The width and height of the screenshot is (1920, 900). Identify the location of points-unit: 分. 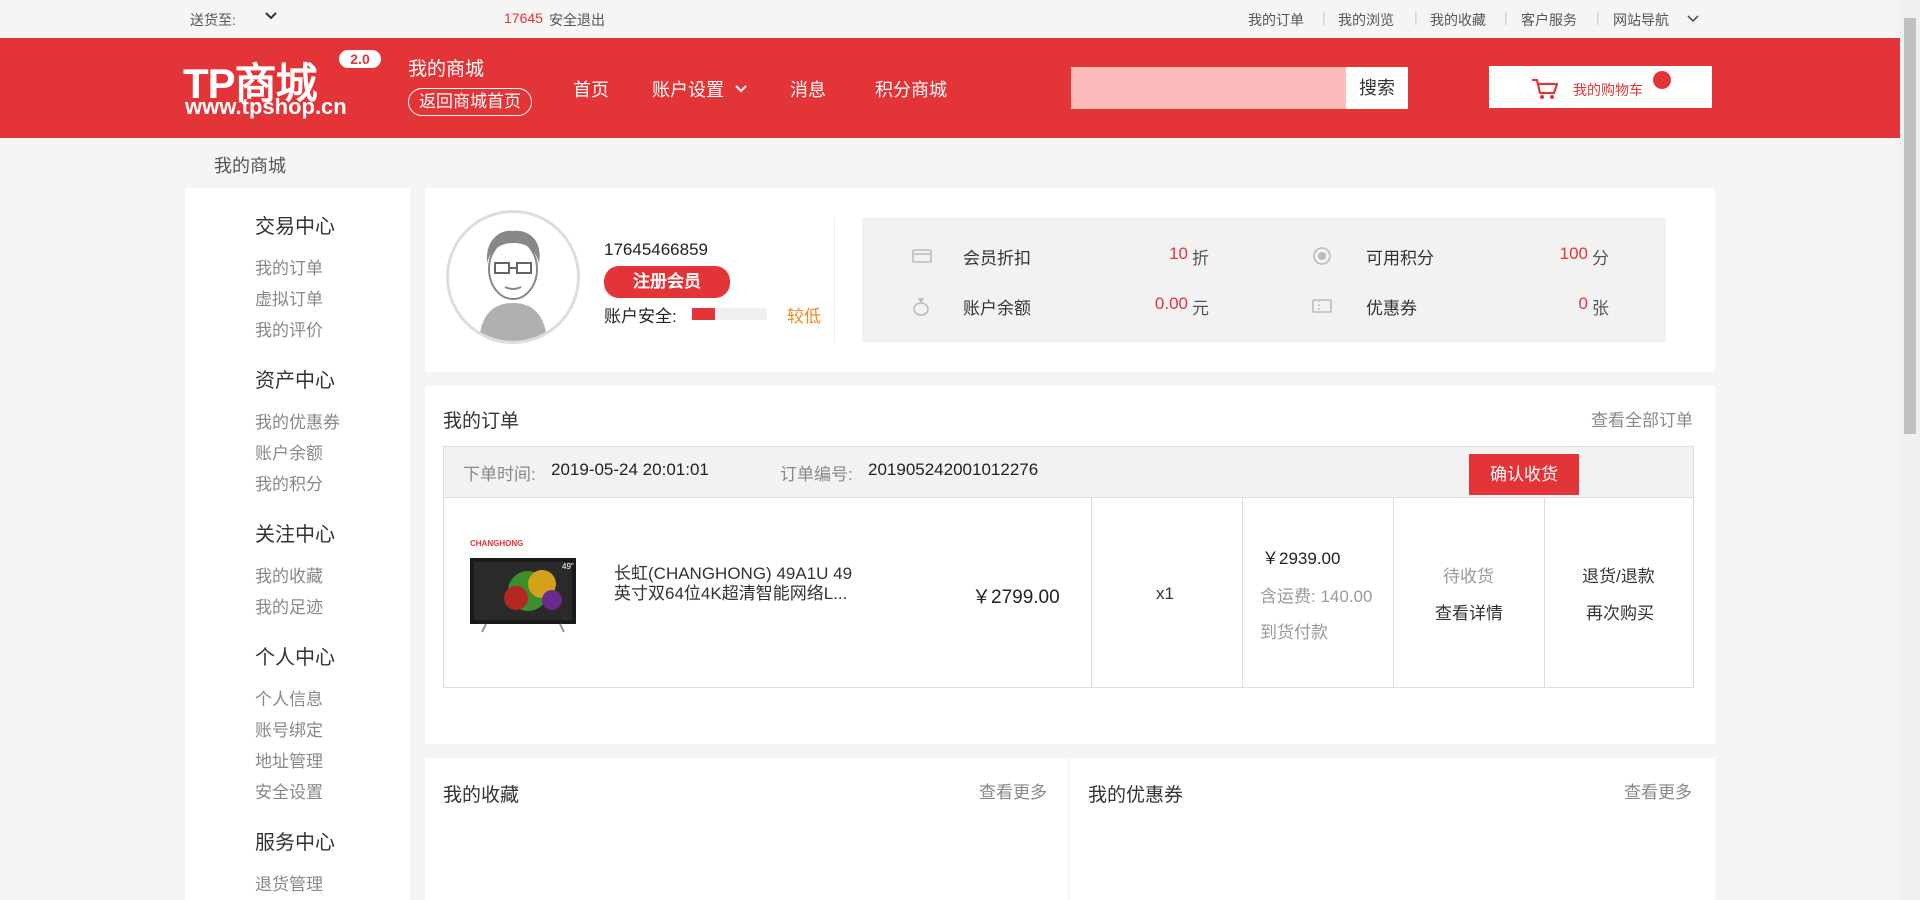
(1600, 258).